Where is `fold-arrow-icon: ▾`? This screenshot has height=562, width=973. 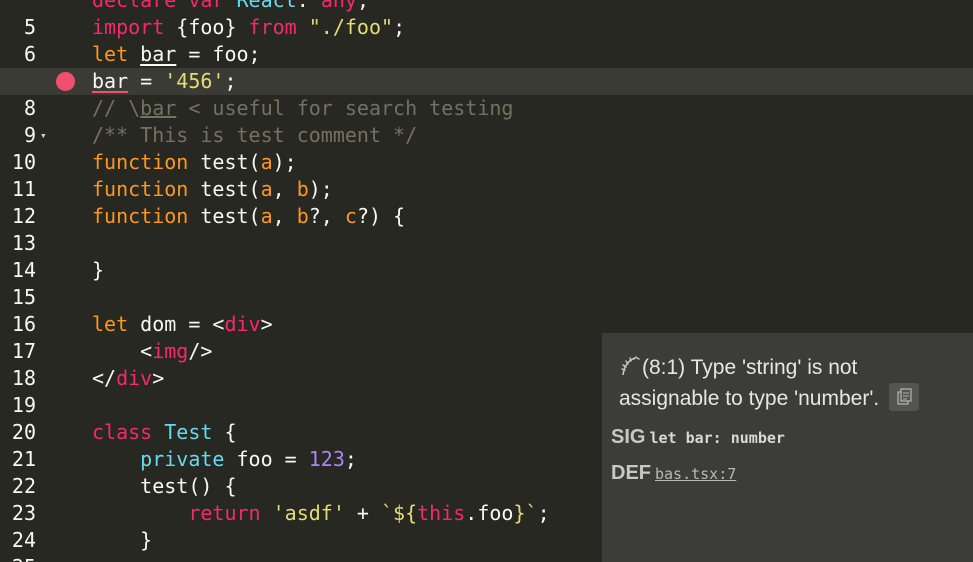 fold-arrow-icon: ▾ is located at coordinates (43, 135).